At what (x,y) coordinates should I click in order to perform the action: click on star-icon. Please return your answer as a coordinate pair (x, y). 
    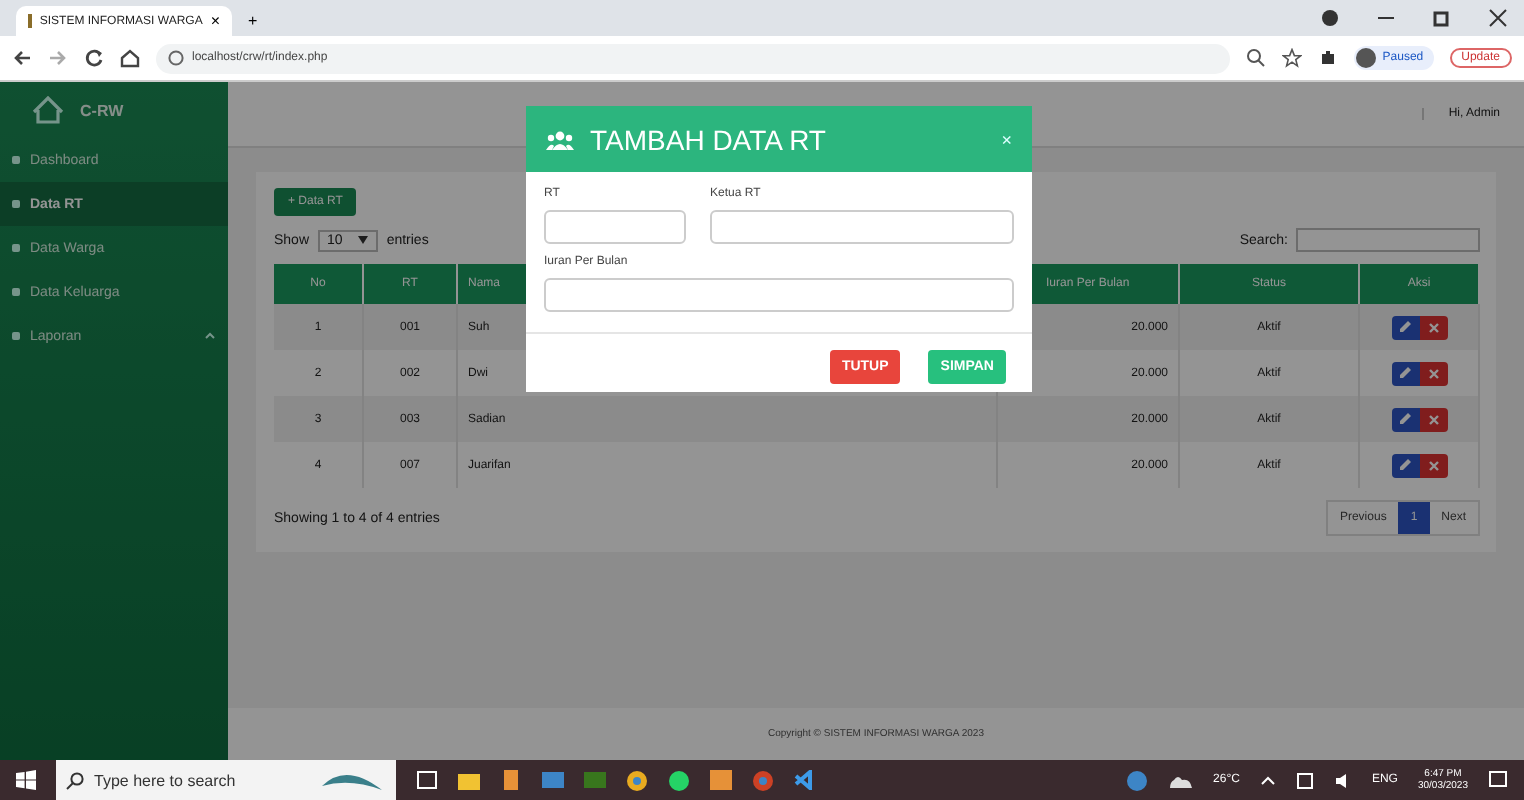
    Looking at the image, I should click on (1292, 58).